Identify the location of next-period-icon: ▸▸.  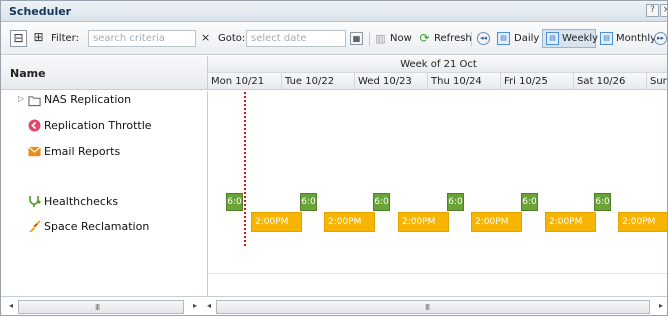
(660, 38).